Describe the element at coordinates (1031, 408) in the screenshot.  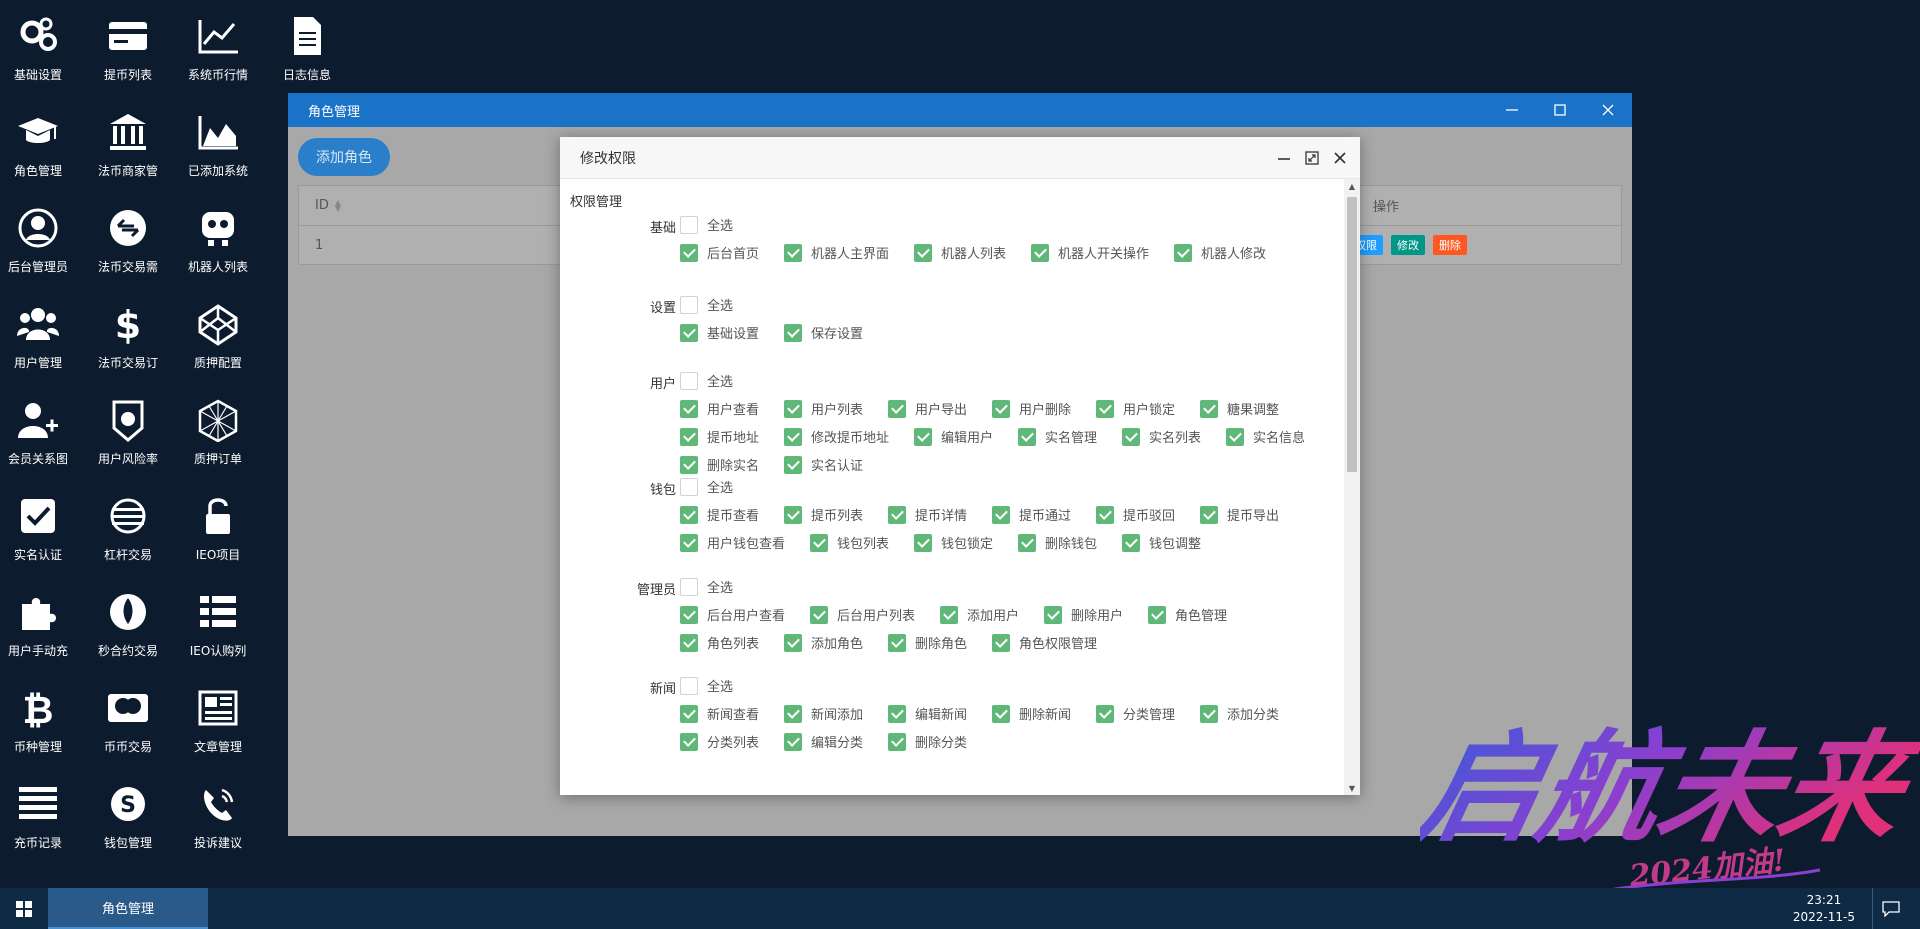
I see `permission-checkbox: 用户删除` at that location.